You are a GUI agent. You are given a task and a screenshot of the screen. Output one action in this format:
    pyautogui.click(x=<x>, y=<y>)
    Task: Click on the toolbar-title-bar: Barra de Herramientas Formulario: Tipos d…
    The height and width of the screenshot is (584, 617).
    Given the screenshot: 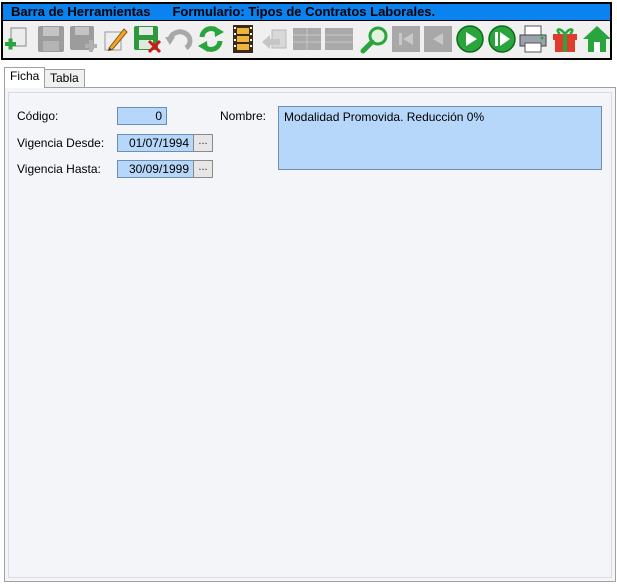 What is the action you would take?
    pyautogui.click(x=306, y=12)
    